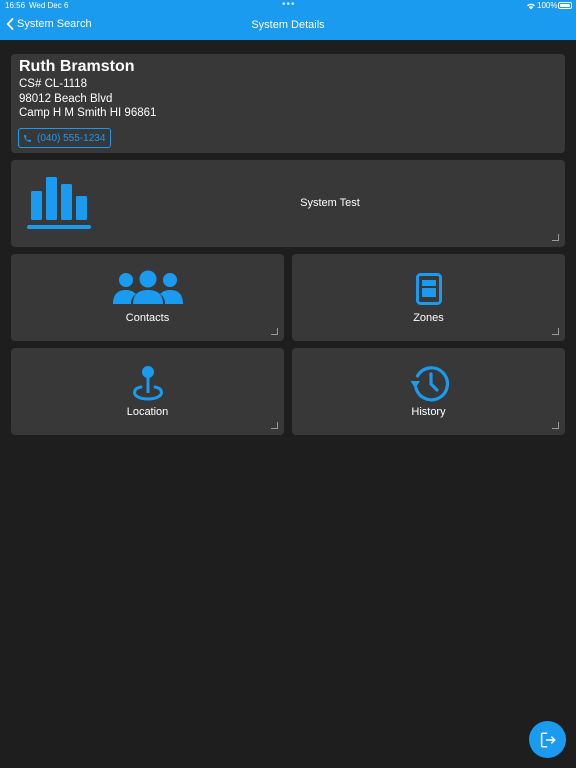 The height and width of the screenshot is (768, 576). I want to click on contacts-tile: Contacts, so click(147, 297).